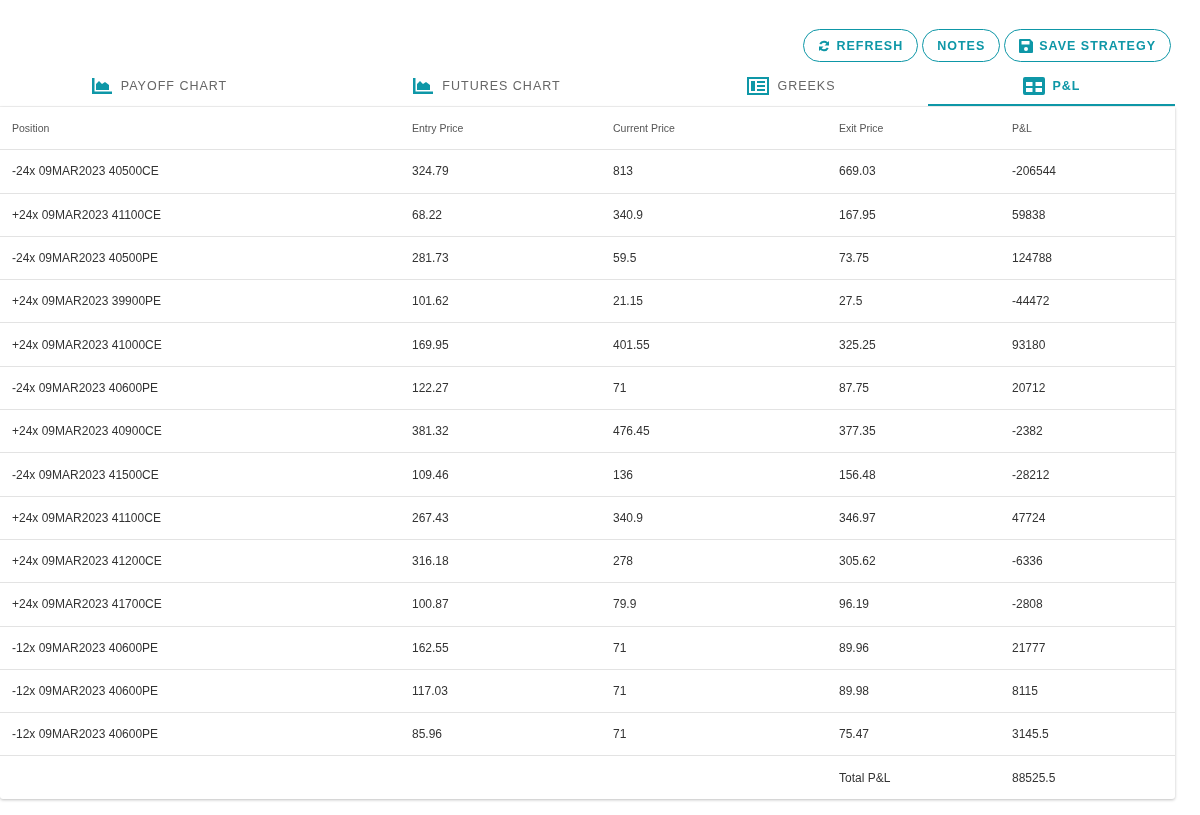 The height and width of the screenshot is (815, 1200). Describe the element at coordinates (857, 517) in the screenshot. I see `table-cell-text: 346.97` at that location.